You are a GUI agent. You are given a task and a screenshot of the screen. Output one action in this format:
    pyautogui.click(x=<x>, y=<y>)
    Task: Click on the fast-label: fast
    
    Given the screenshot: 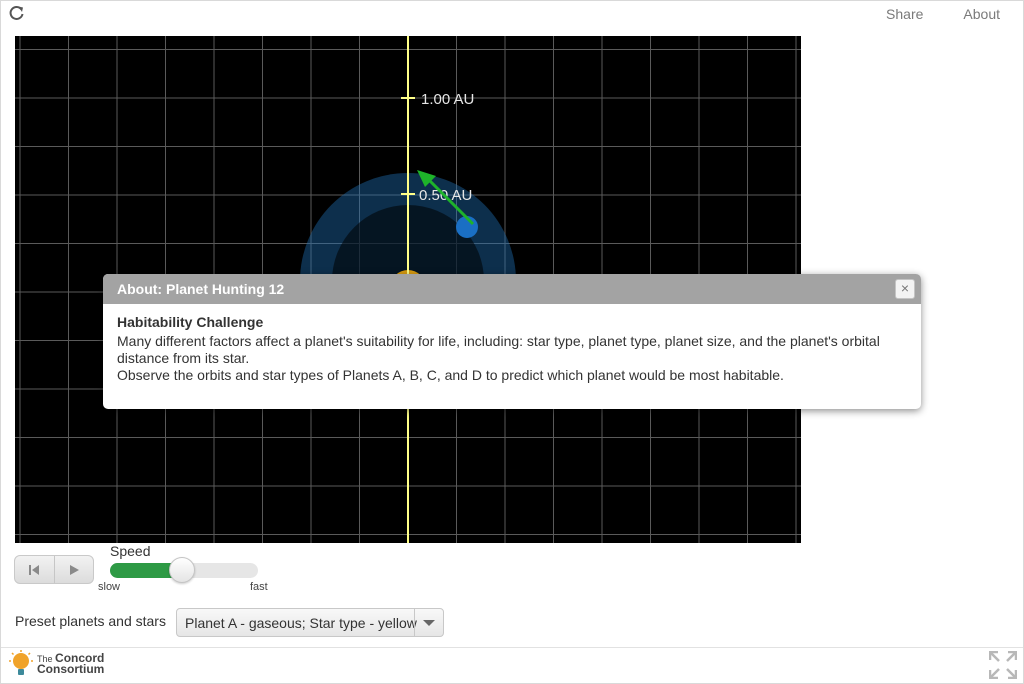 What is the action you would take?
    pyautogui.click(x=259, y=587)
    